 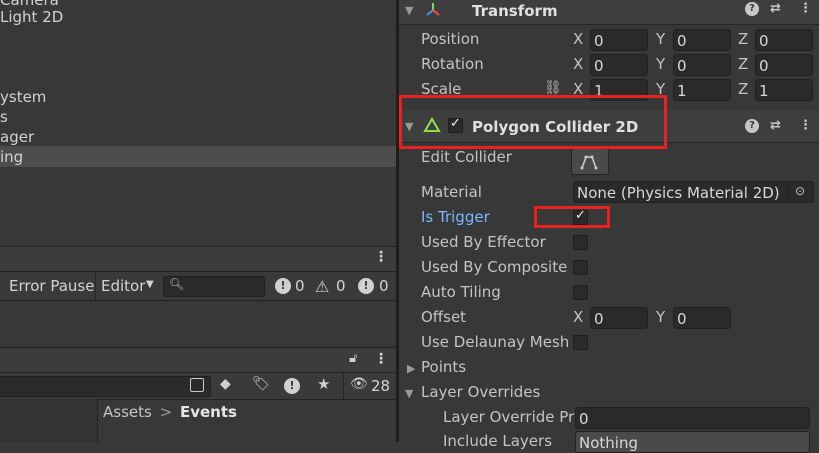 I want to click on position-z-field: 0, so click(x=784, y=40).